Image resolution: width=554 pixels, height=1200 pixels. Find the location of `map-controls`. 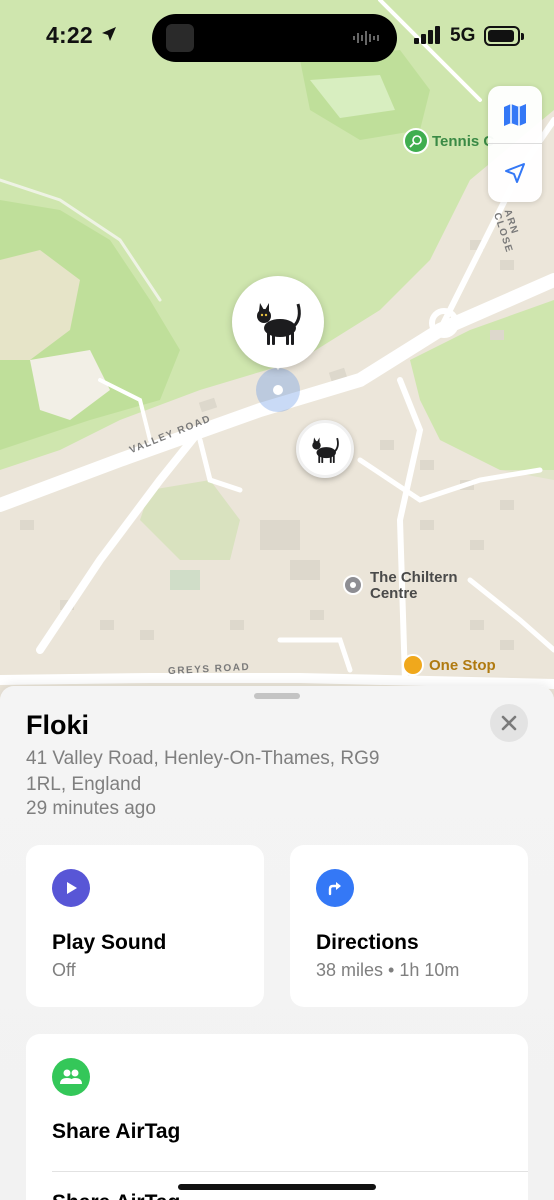

map-controls is located at coordinates (515, 144).